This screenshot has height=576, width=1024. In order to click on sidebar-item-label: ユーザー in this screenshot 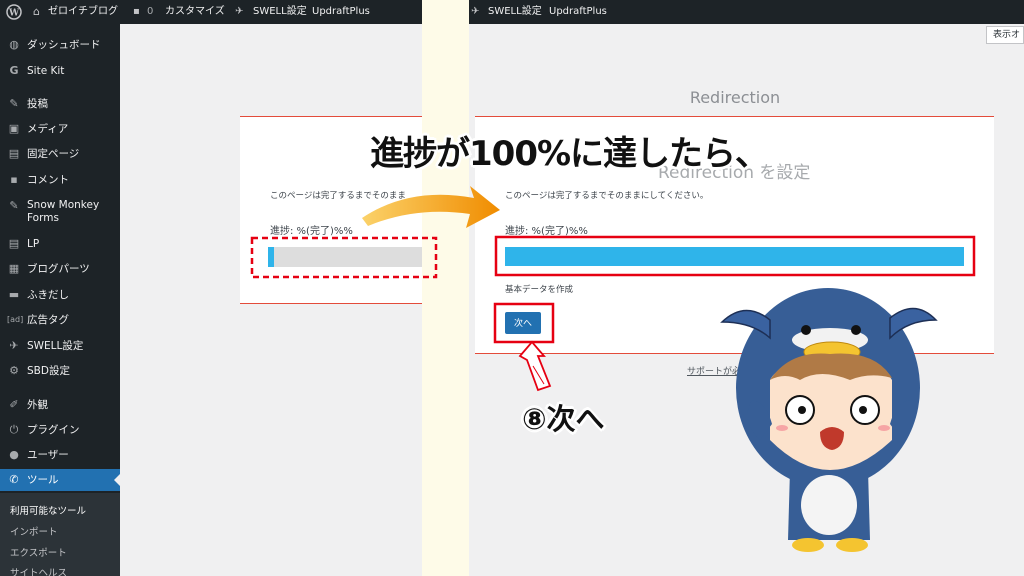, I will do `click(48, 455)`.